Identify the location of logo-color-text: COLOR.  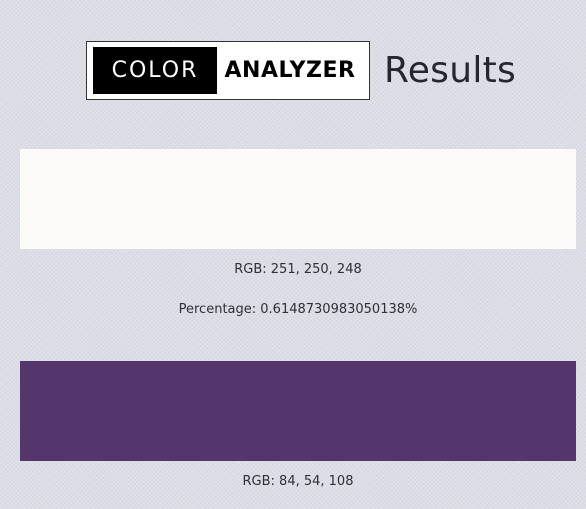
(155, 70).